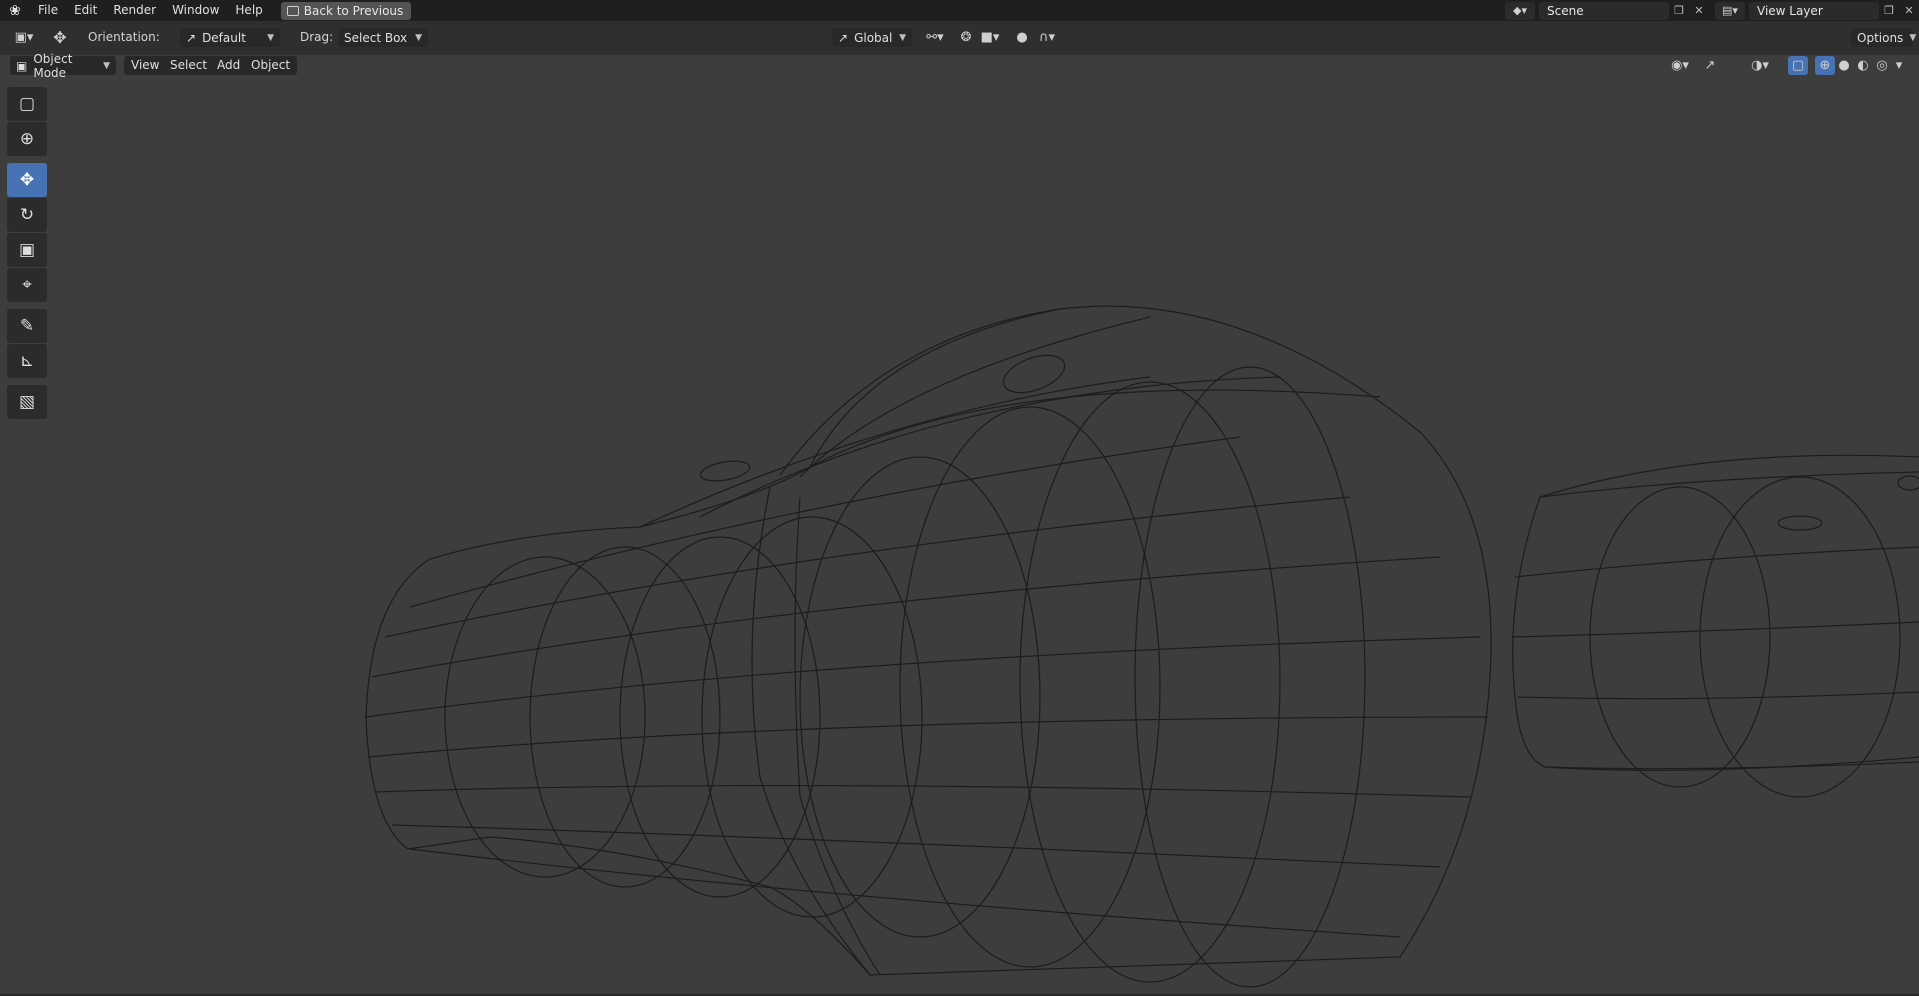 The height and width of the screenshot is (996, 1919). I want to click on view-layer-field: View Layer, so click(1814, 10).